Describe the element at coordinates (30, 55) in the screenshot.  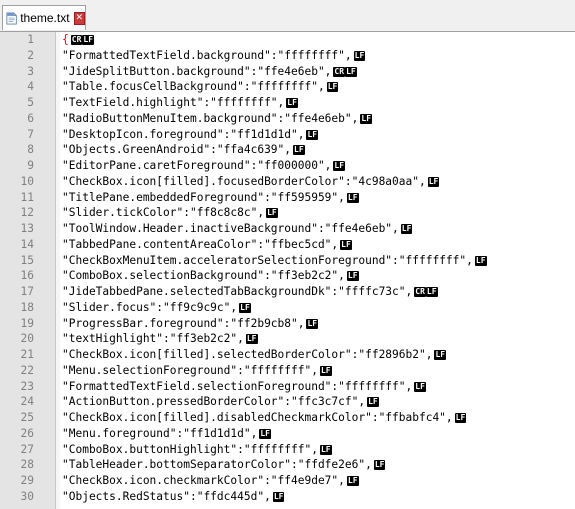
I see `line-number: 2` at that location.